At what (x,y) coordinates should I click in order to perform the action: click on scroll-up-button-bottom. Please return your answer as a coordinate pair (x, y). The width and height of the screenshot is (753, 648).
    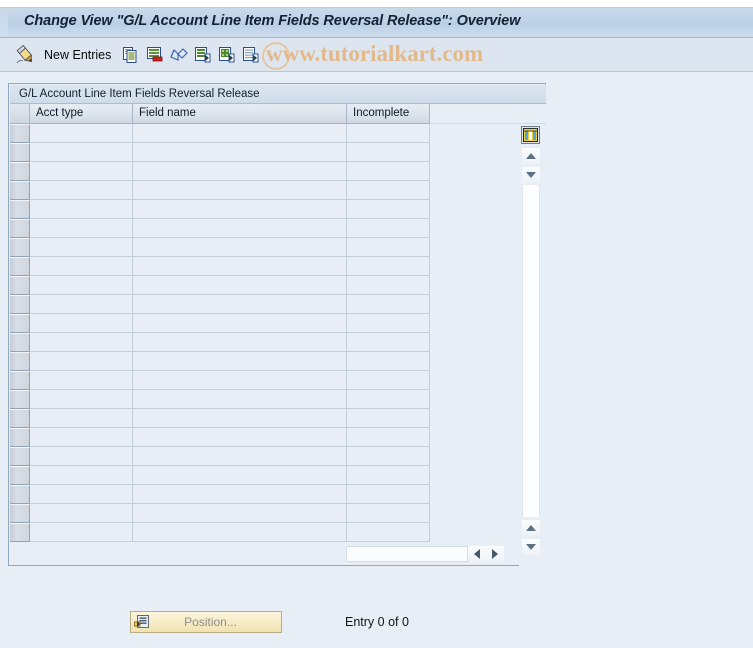
    Looking at the image, I should click on (531, 528).